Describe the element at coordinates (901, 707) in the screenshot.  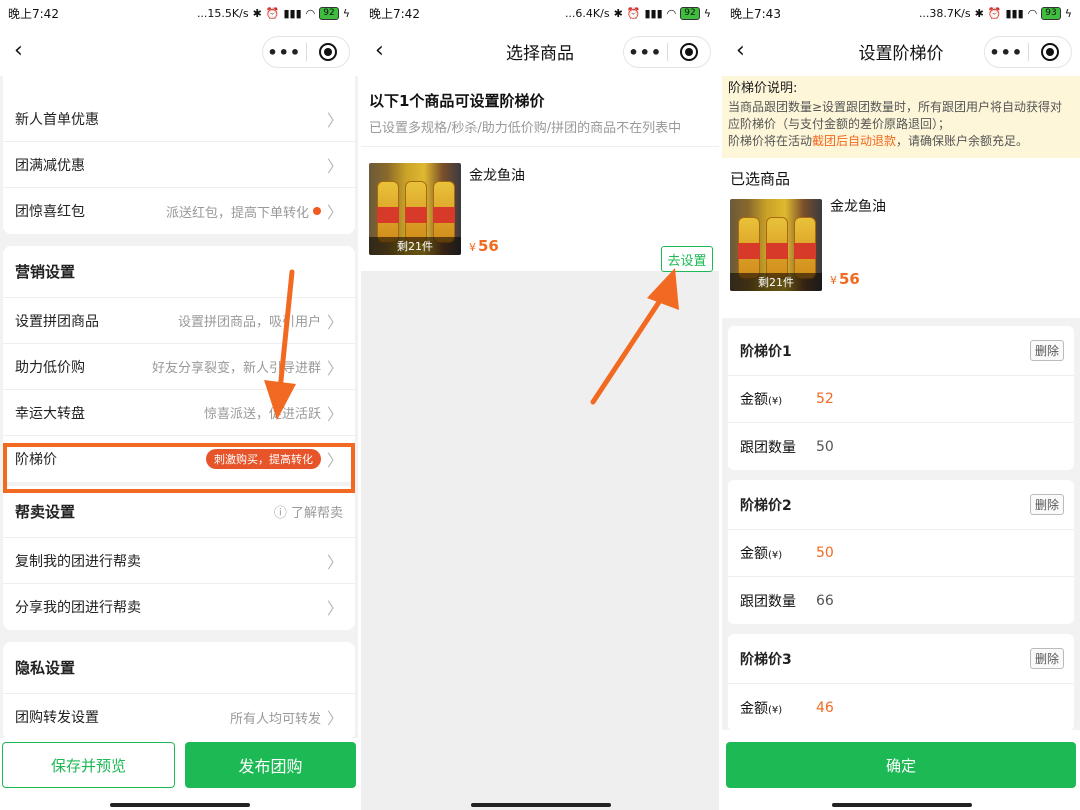
I see `amount-field: 金额(¥) 46` at that location.